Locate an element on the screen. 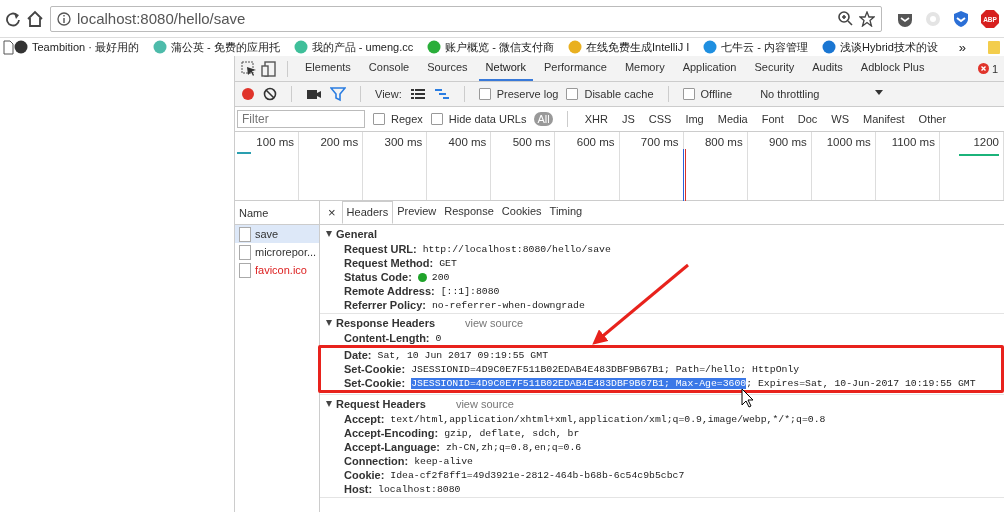  header-name: Accept-Language: is located at coordinates (392, 447).